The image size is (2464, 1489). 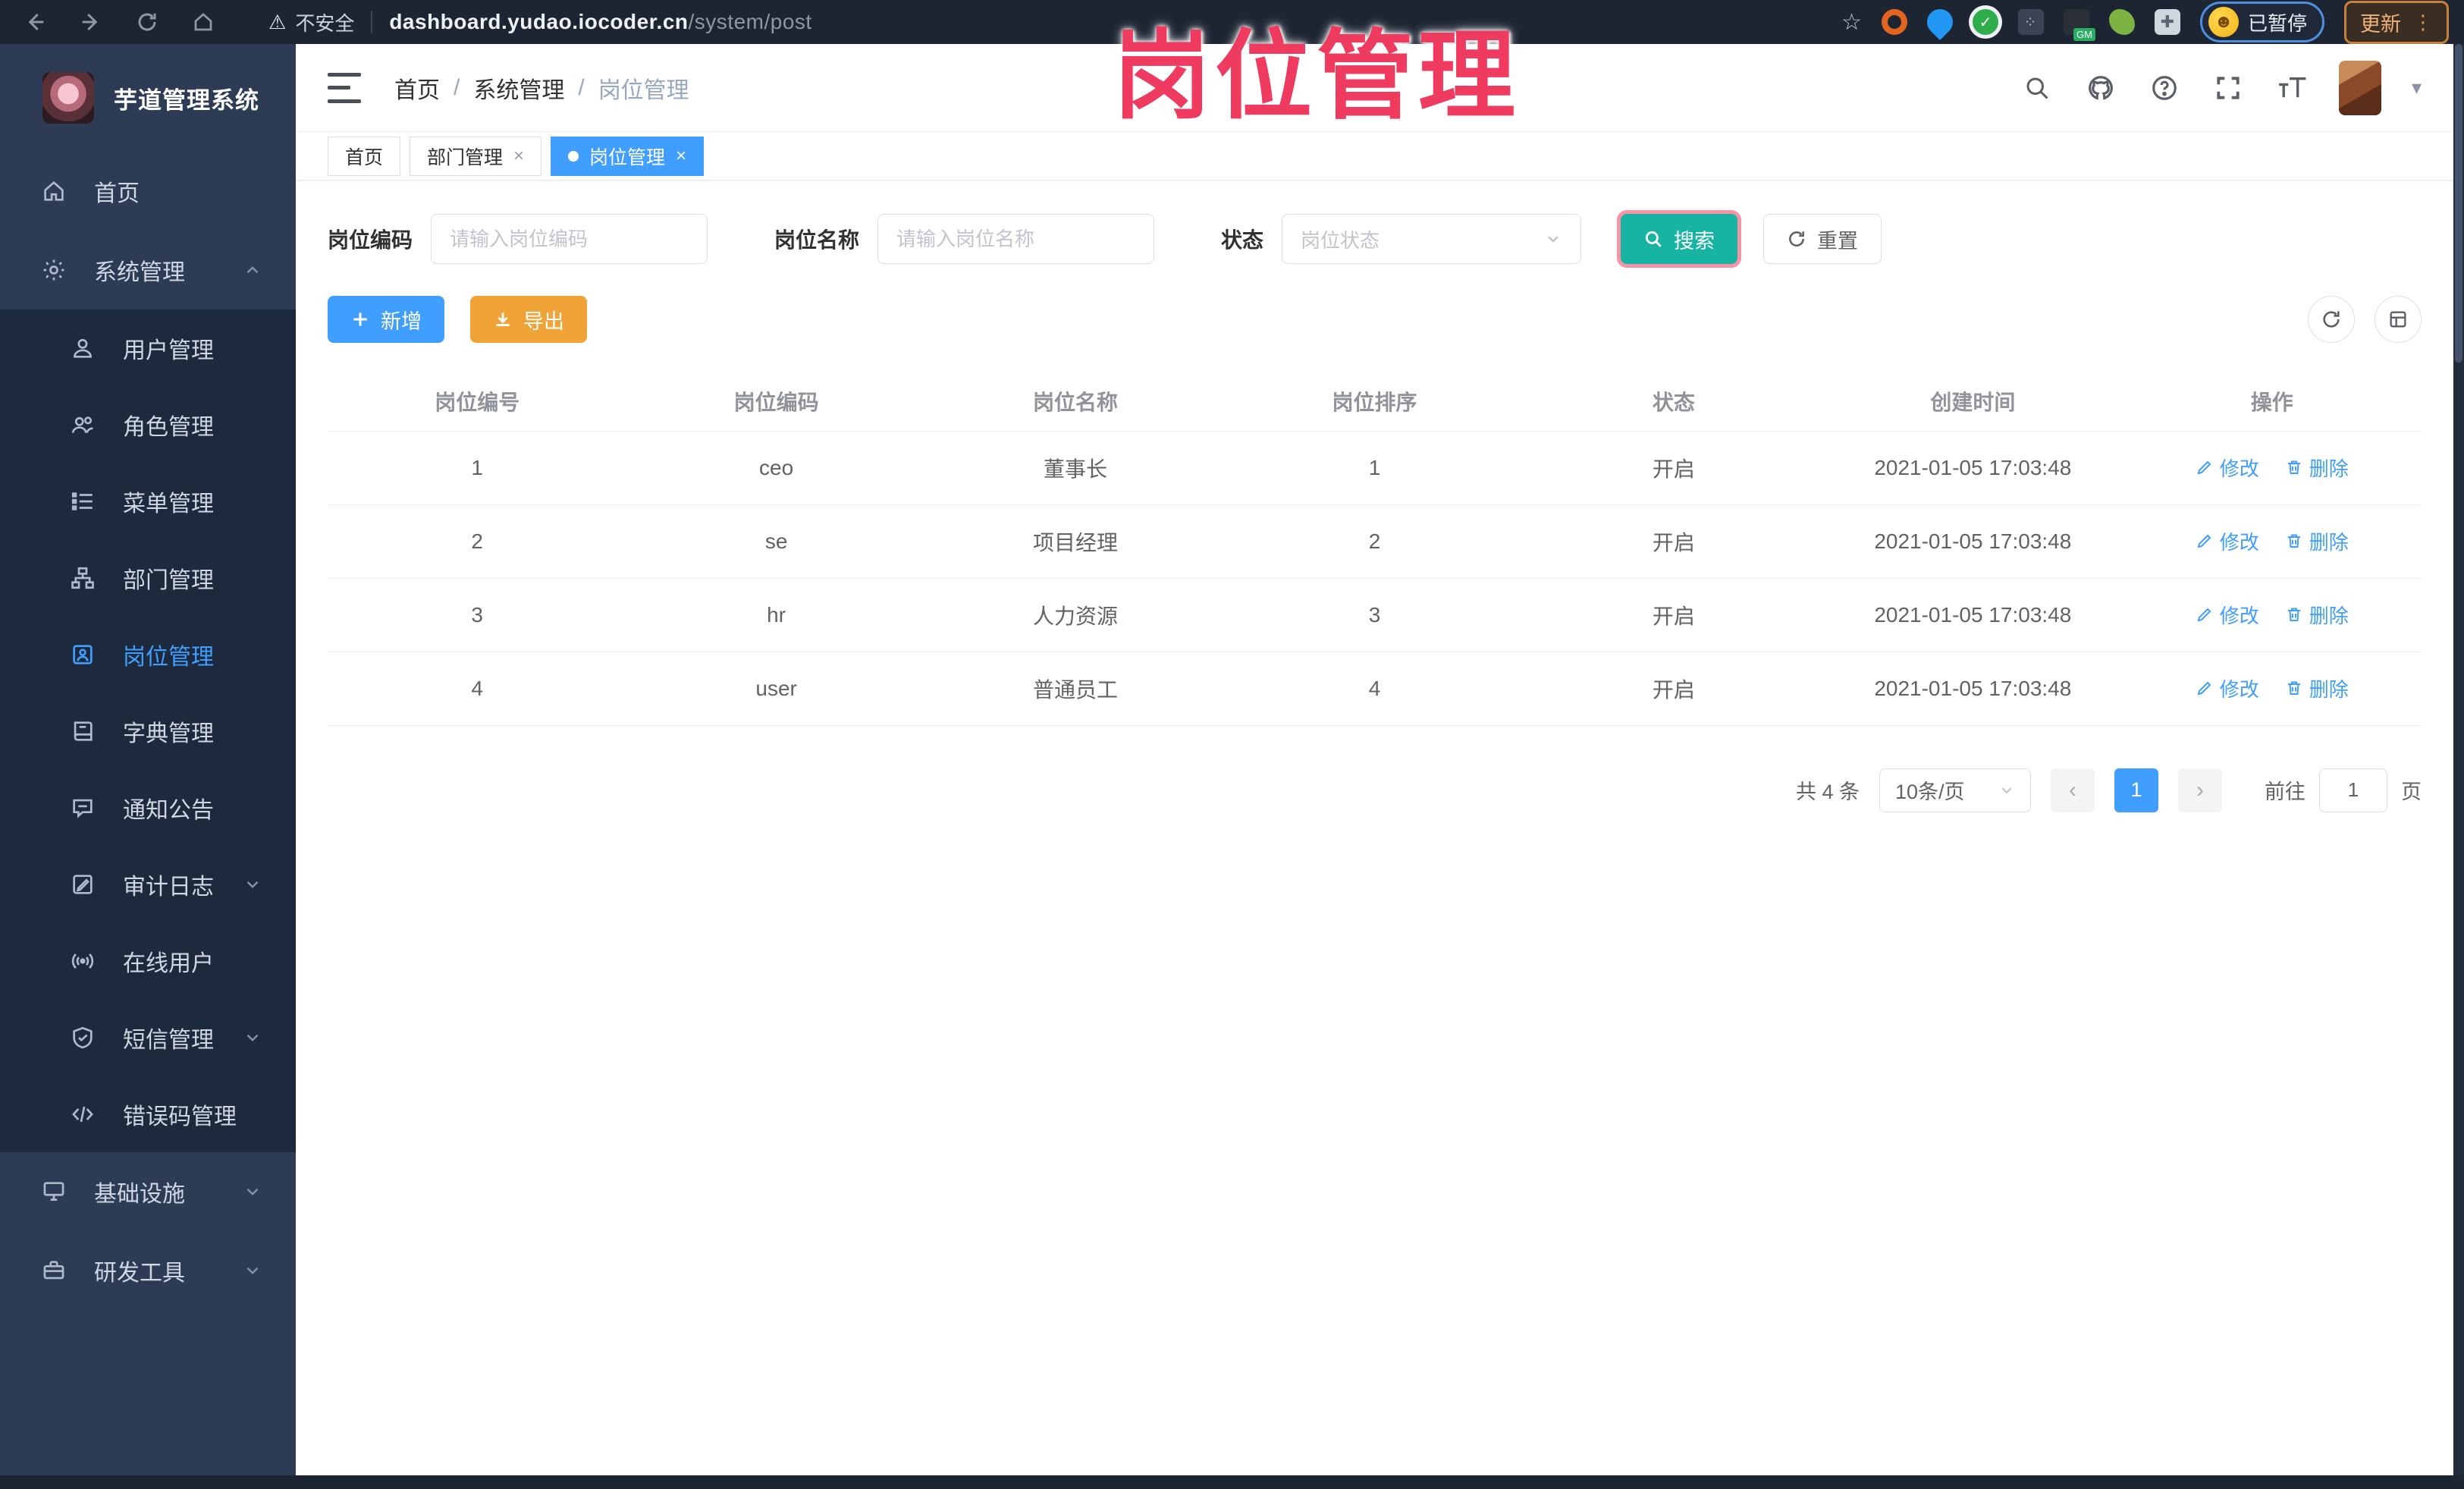 What do you see at coordinates (2164, 88) in the screenshot?
I see `help-icon` at bounding box center [2164, 88].